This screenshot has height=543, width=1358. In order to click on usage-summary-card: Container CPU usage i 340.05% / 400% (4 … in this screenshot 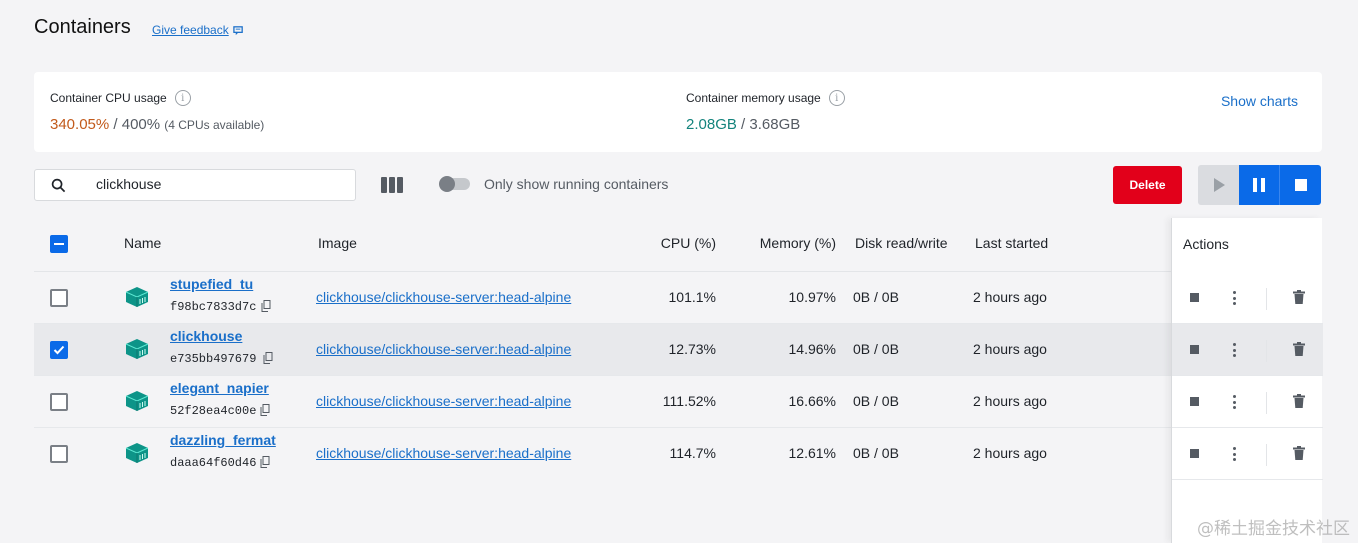, I will do `click(678, 112)`.